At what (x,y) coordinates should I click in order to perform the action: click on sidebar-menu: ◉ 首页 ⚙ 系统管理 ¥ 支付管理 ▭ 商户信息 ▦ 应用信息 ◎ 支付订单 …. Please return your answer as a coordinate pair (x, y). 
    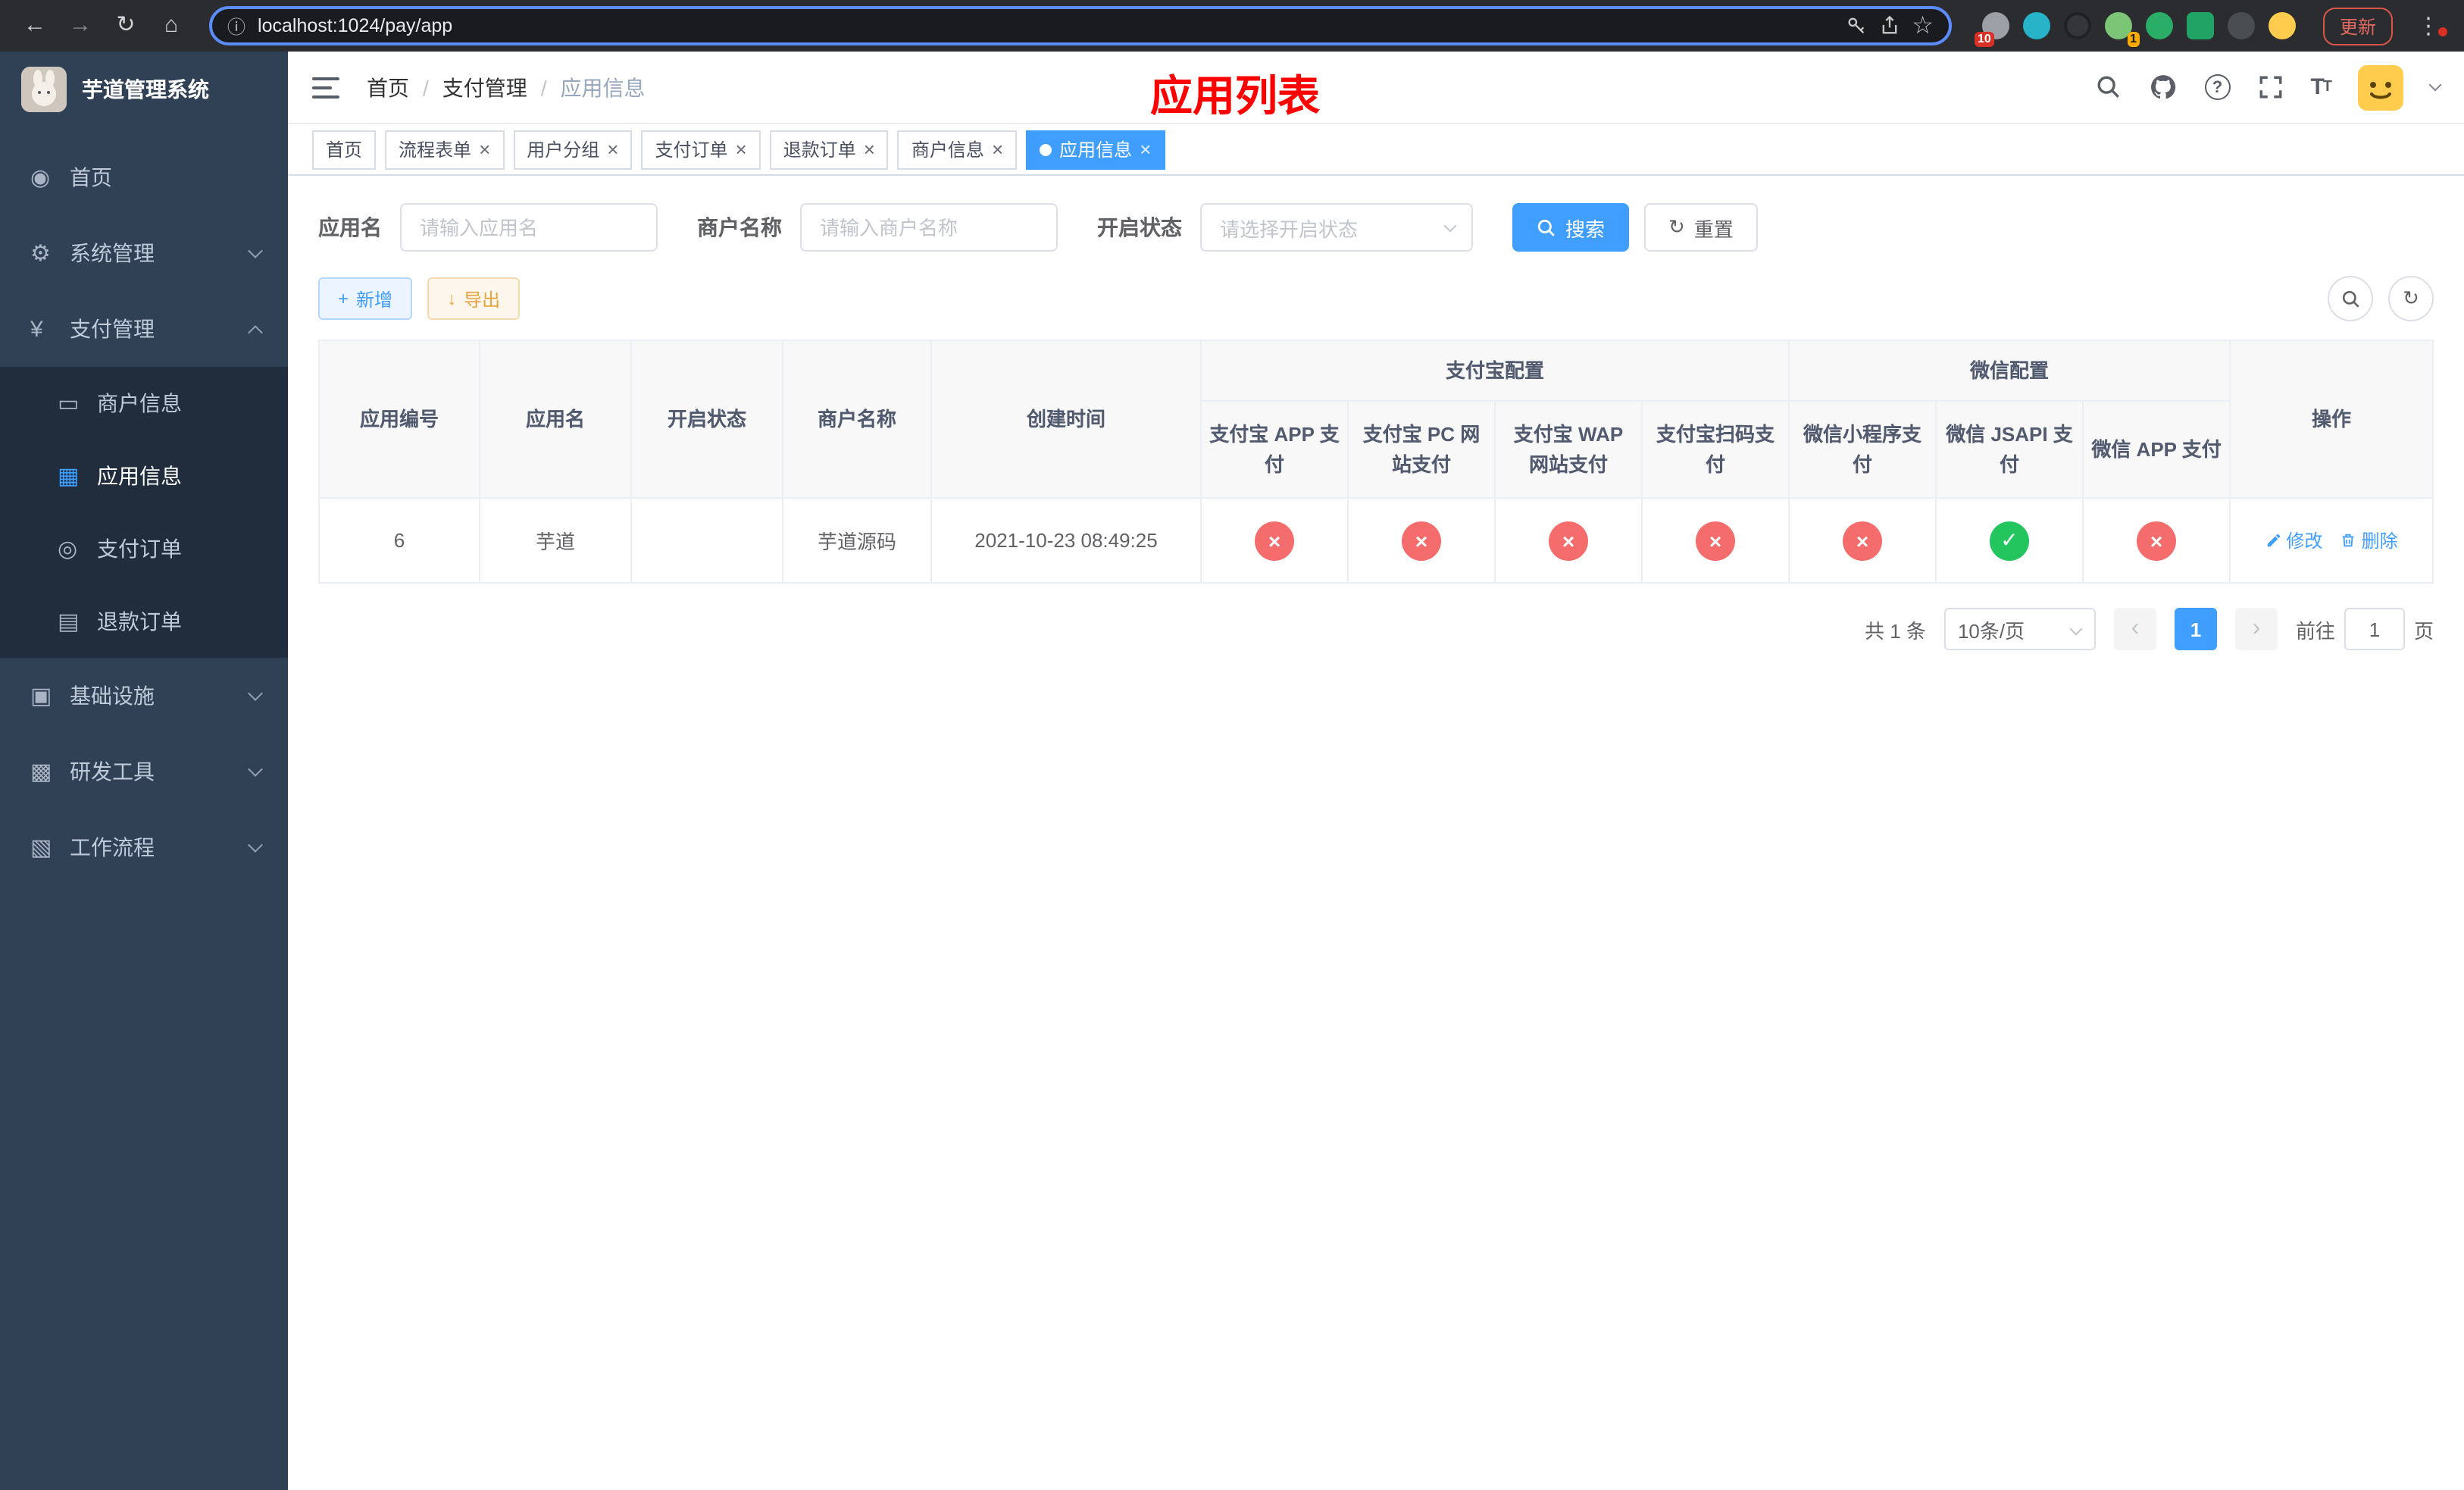
    Looking at the image, I should click on (144, 506).